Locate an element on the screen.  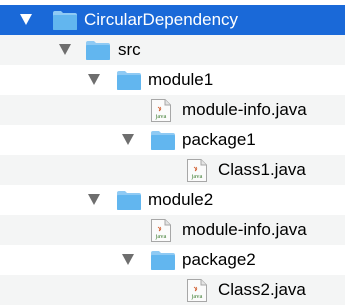
tree-row-circular-dependency: CircularDependency is located at coordinates (172, 20).